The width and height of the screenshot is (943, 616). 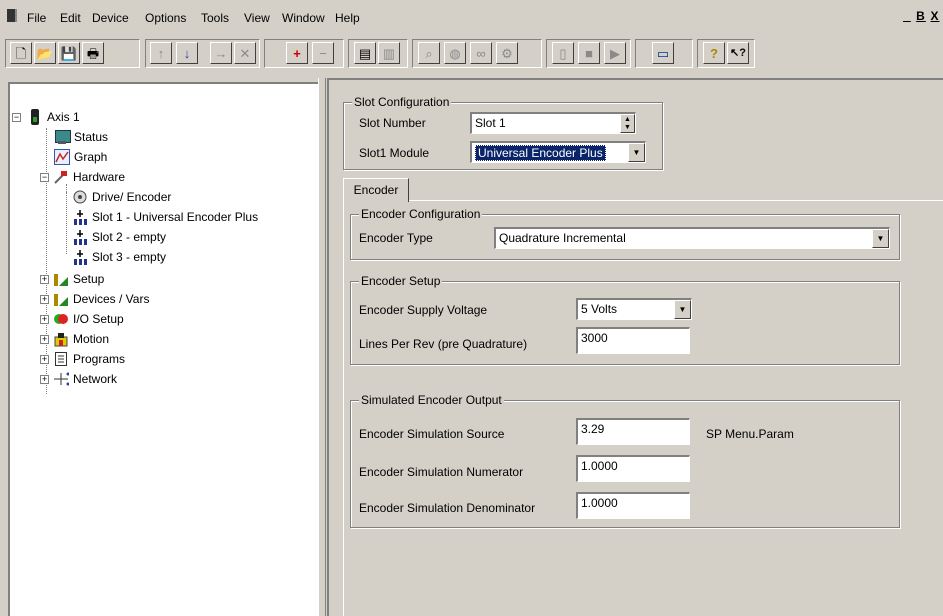 I want to click on new-file-icon: 🗋, so click(x=21, y=53).